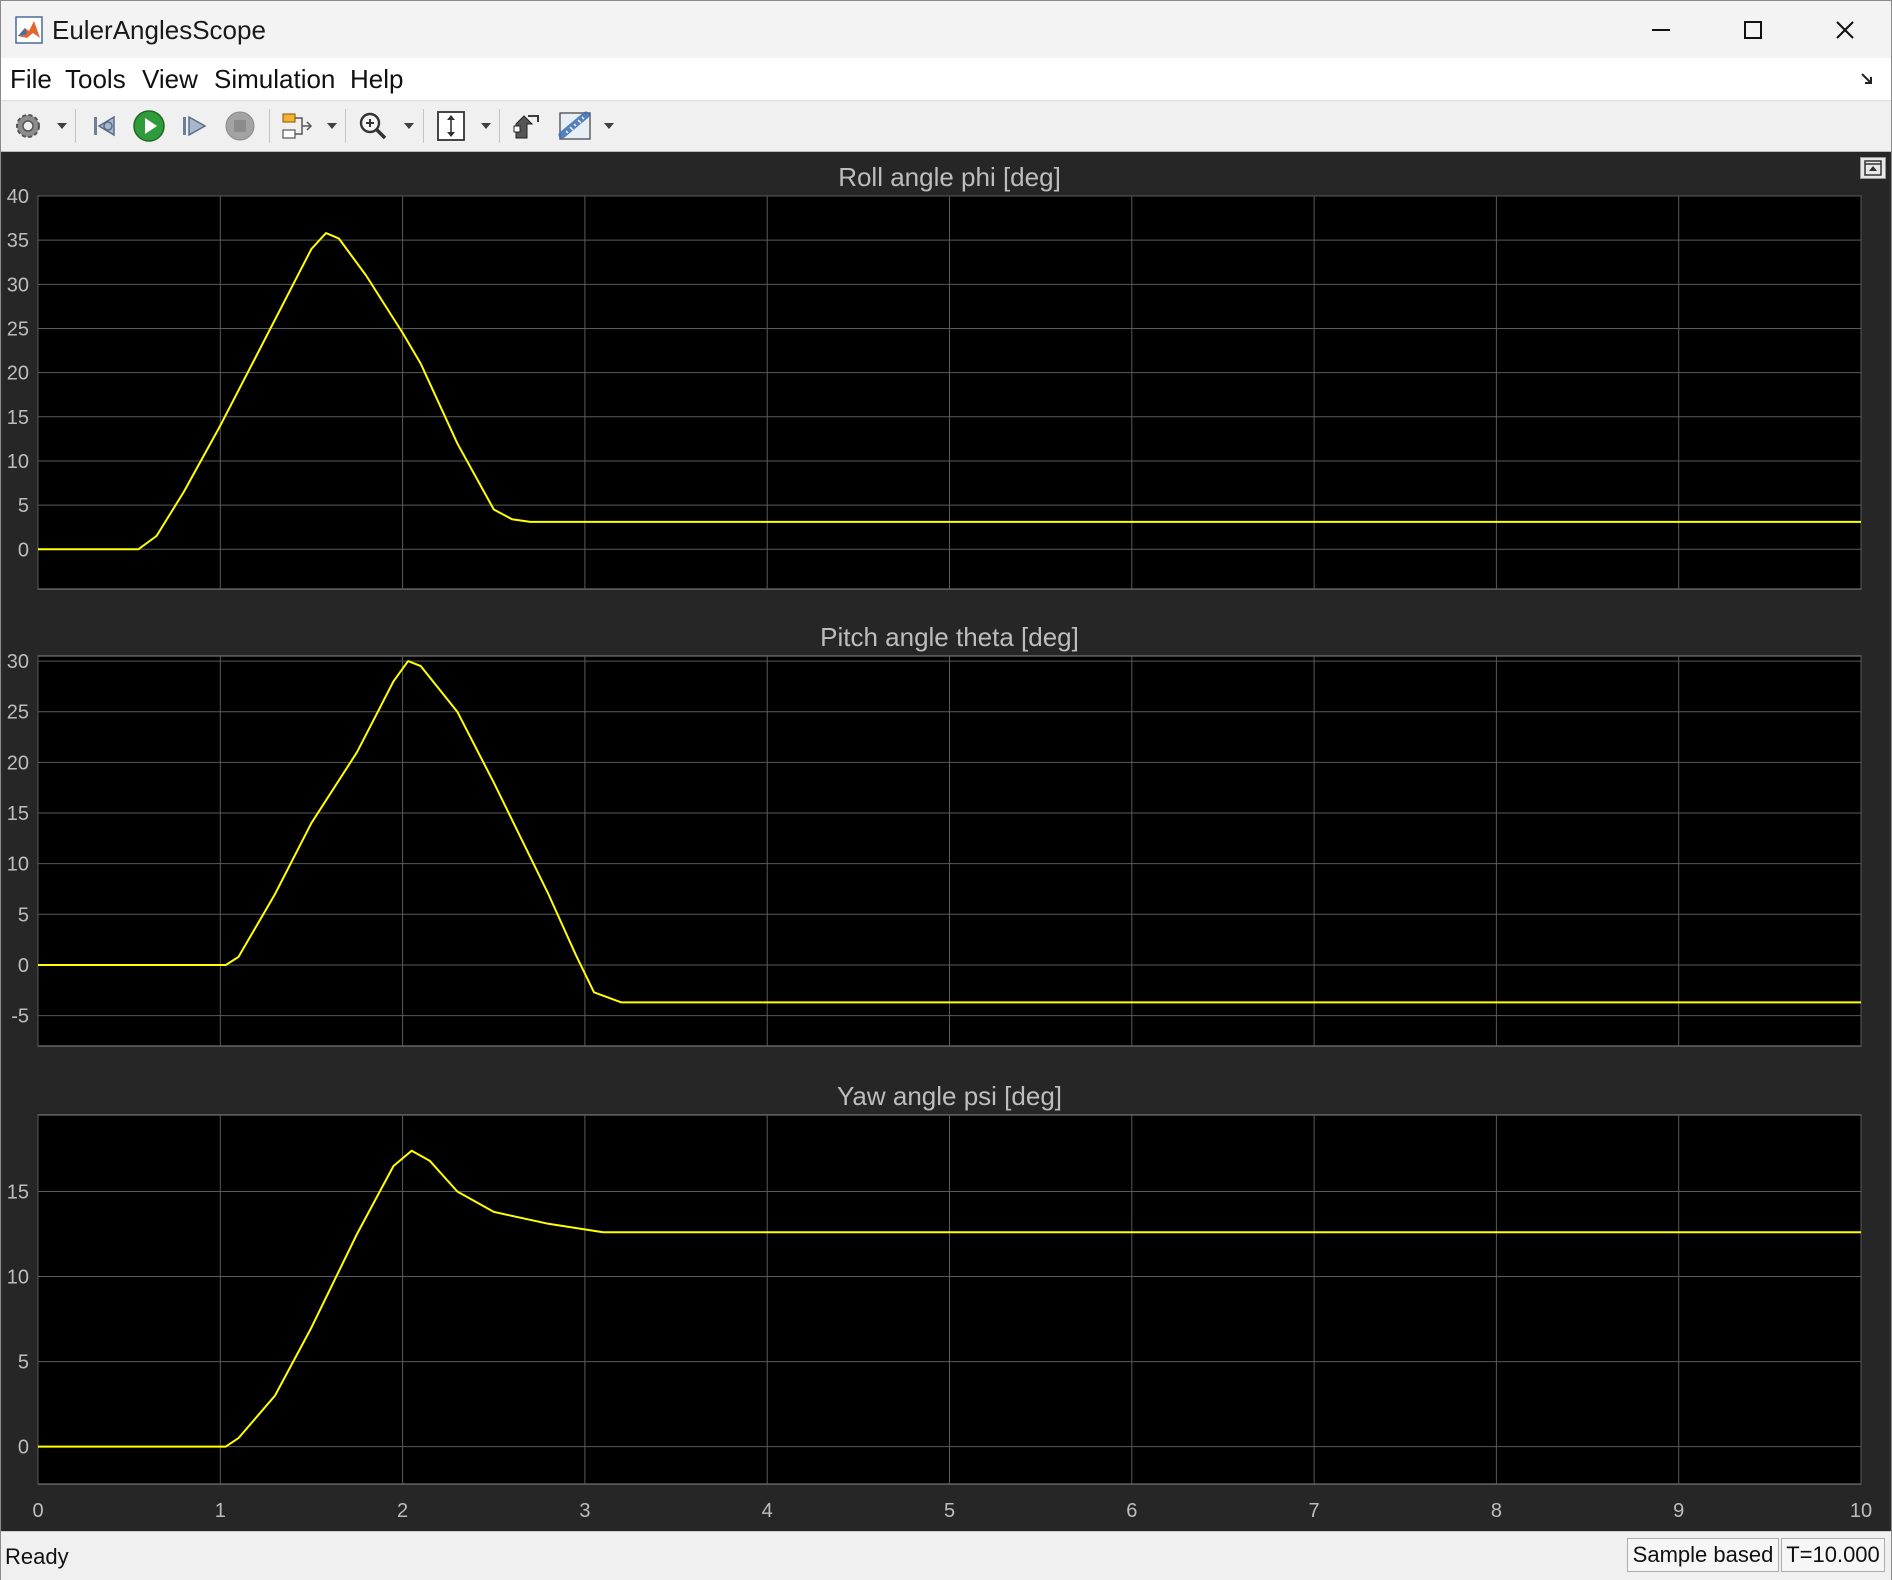 The height and width of the screenshot is (1580, 1892). I want to click on minimize-icon, so click(1661, 29).